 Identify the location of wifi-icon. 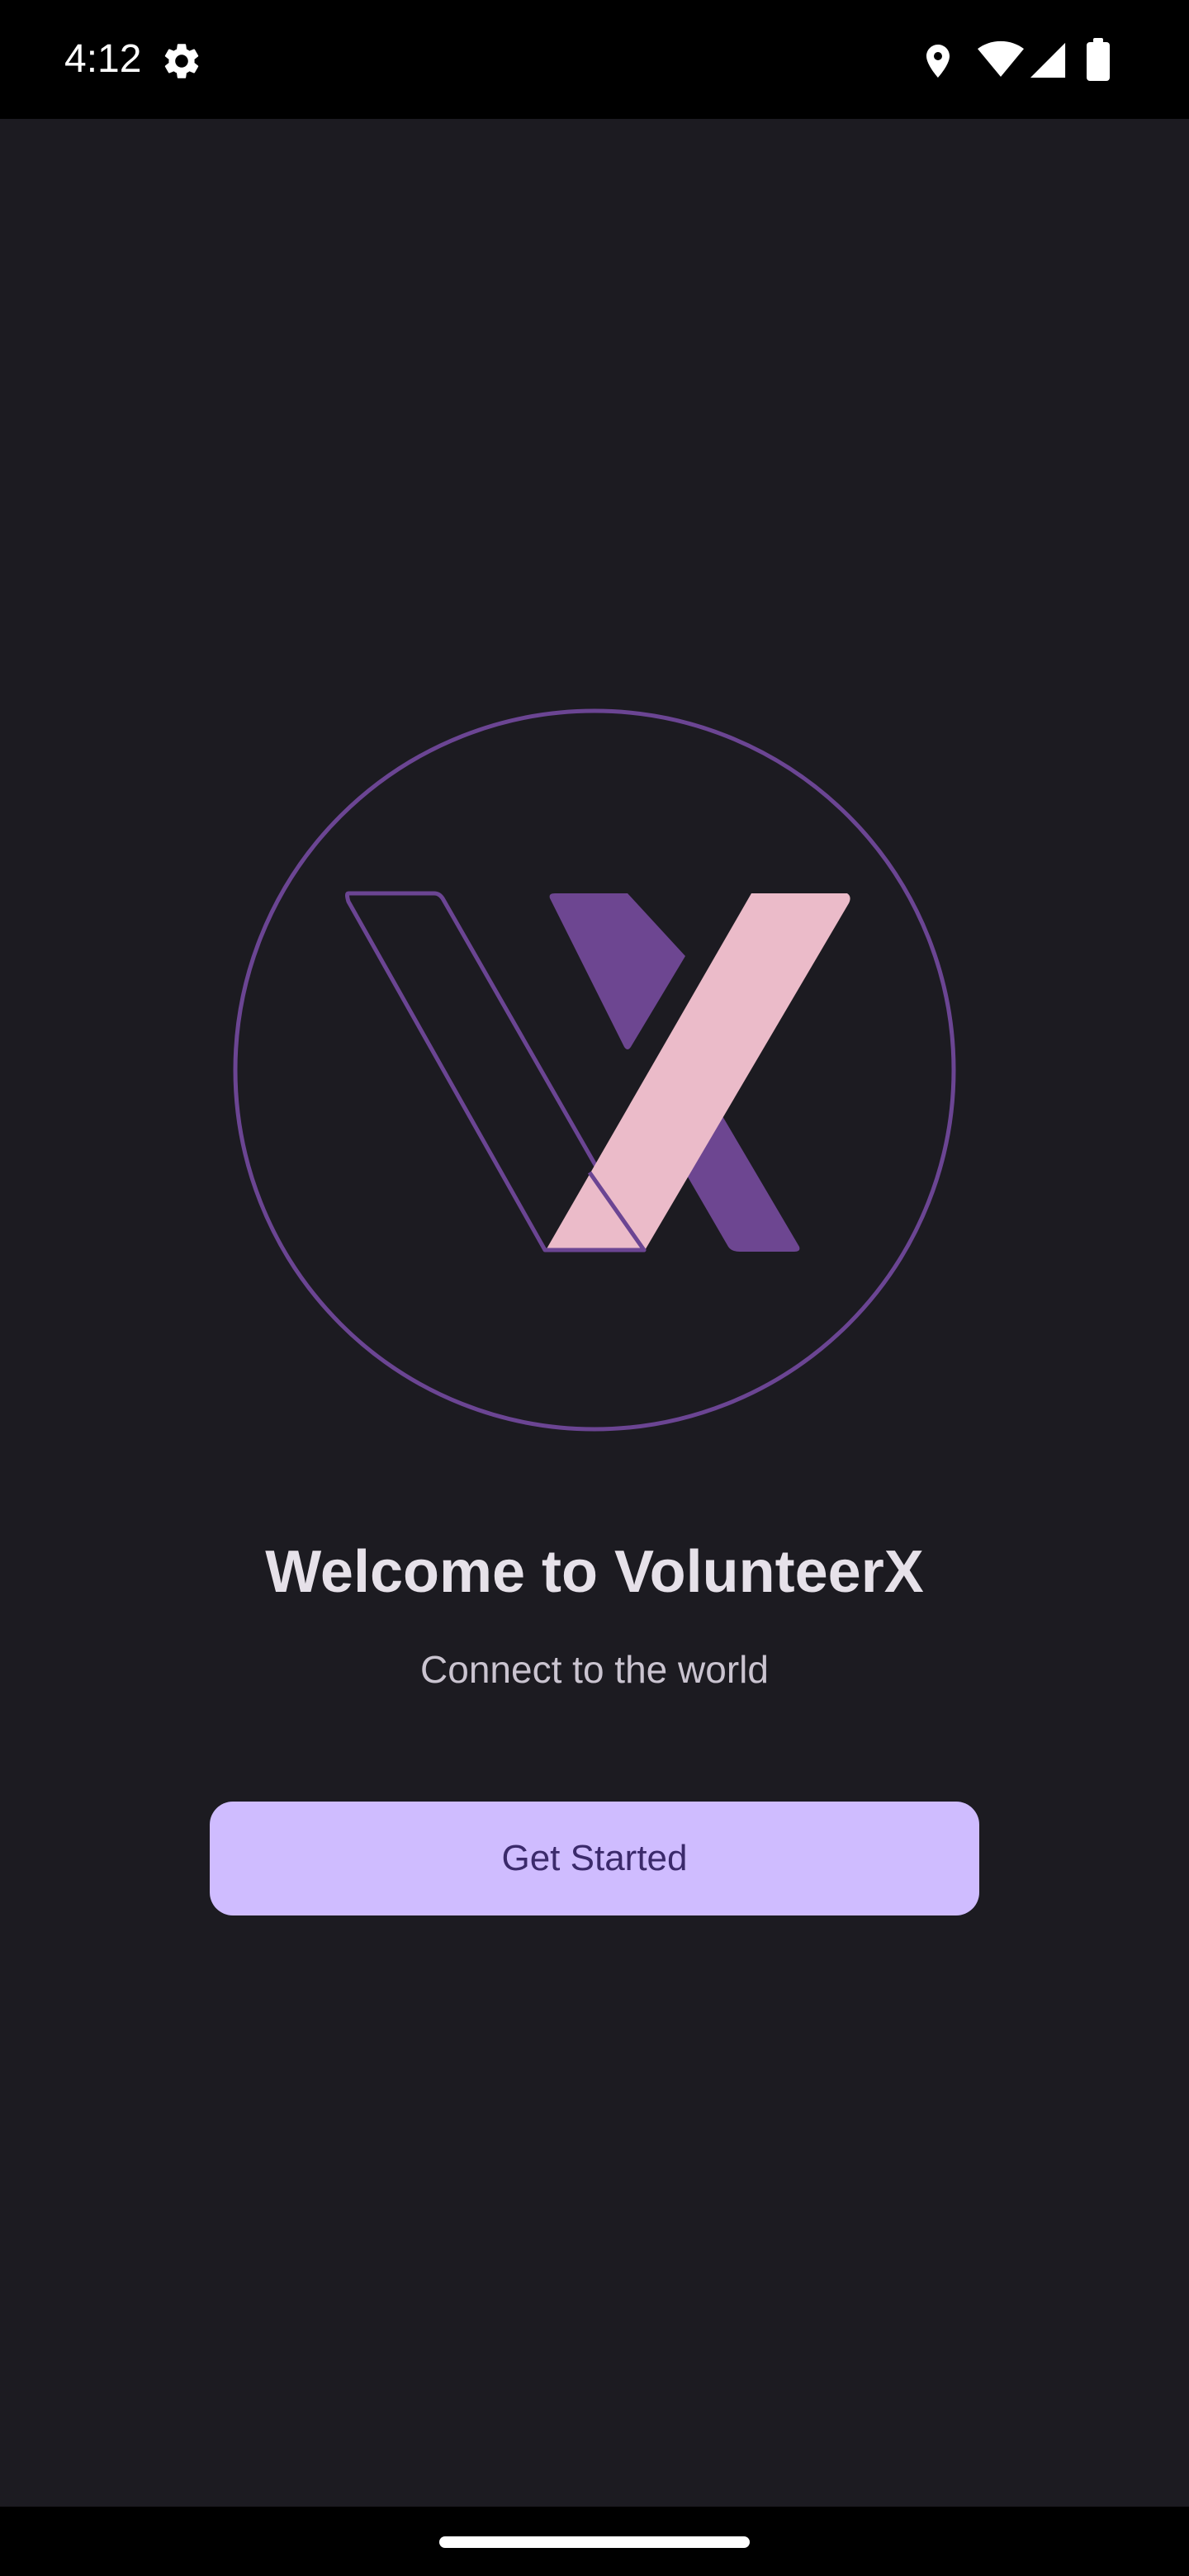
(1001, 58).